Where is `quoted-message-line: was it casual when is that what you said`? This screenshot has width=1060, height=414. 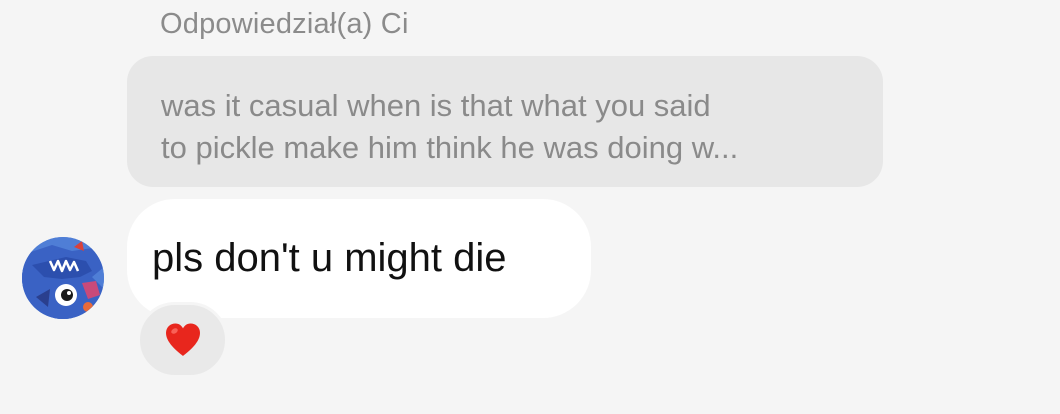 quoted-message-line: was it casual when is that what you said is located at coordinates (436, 105).